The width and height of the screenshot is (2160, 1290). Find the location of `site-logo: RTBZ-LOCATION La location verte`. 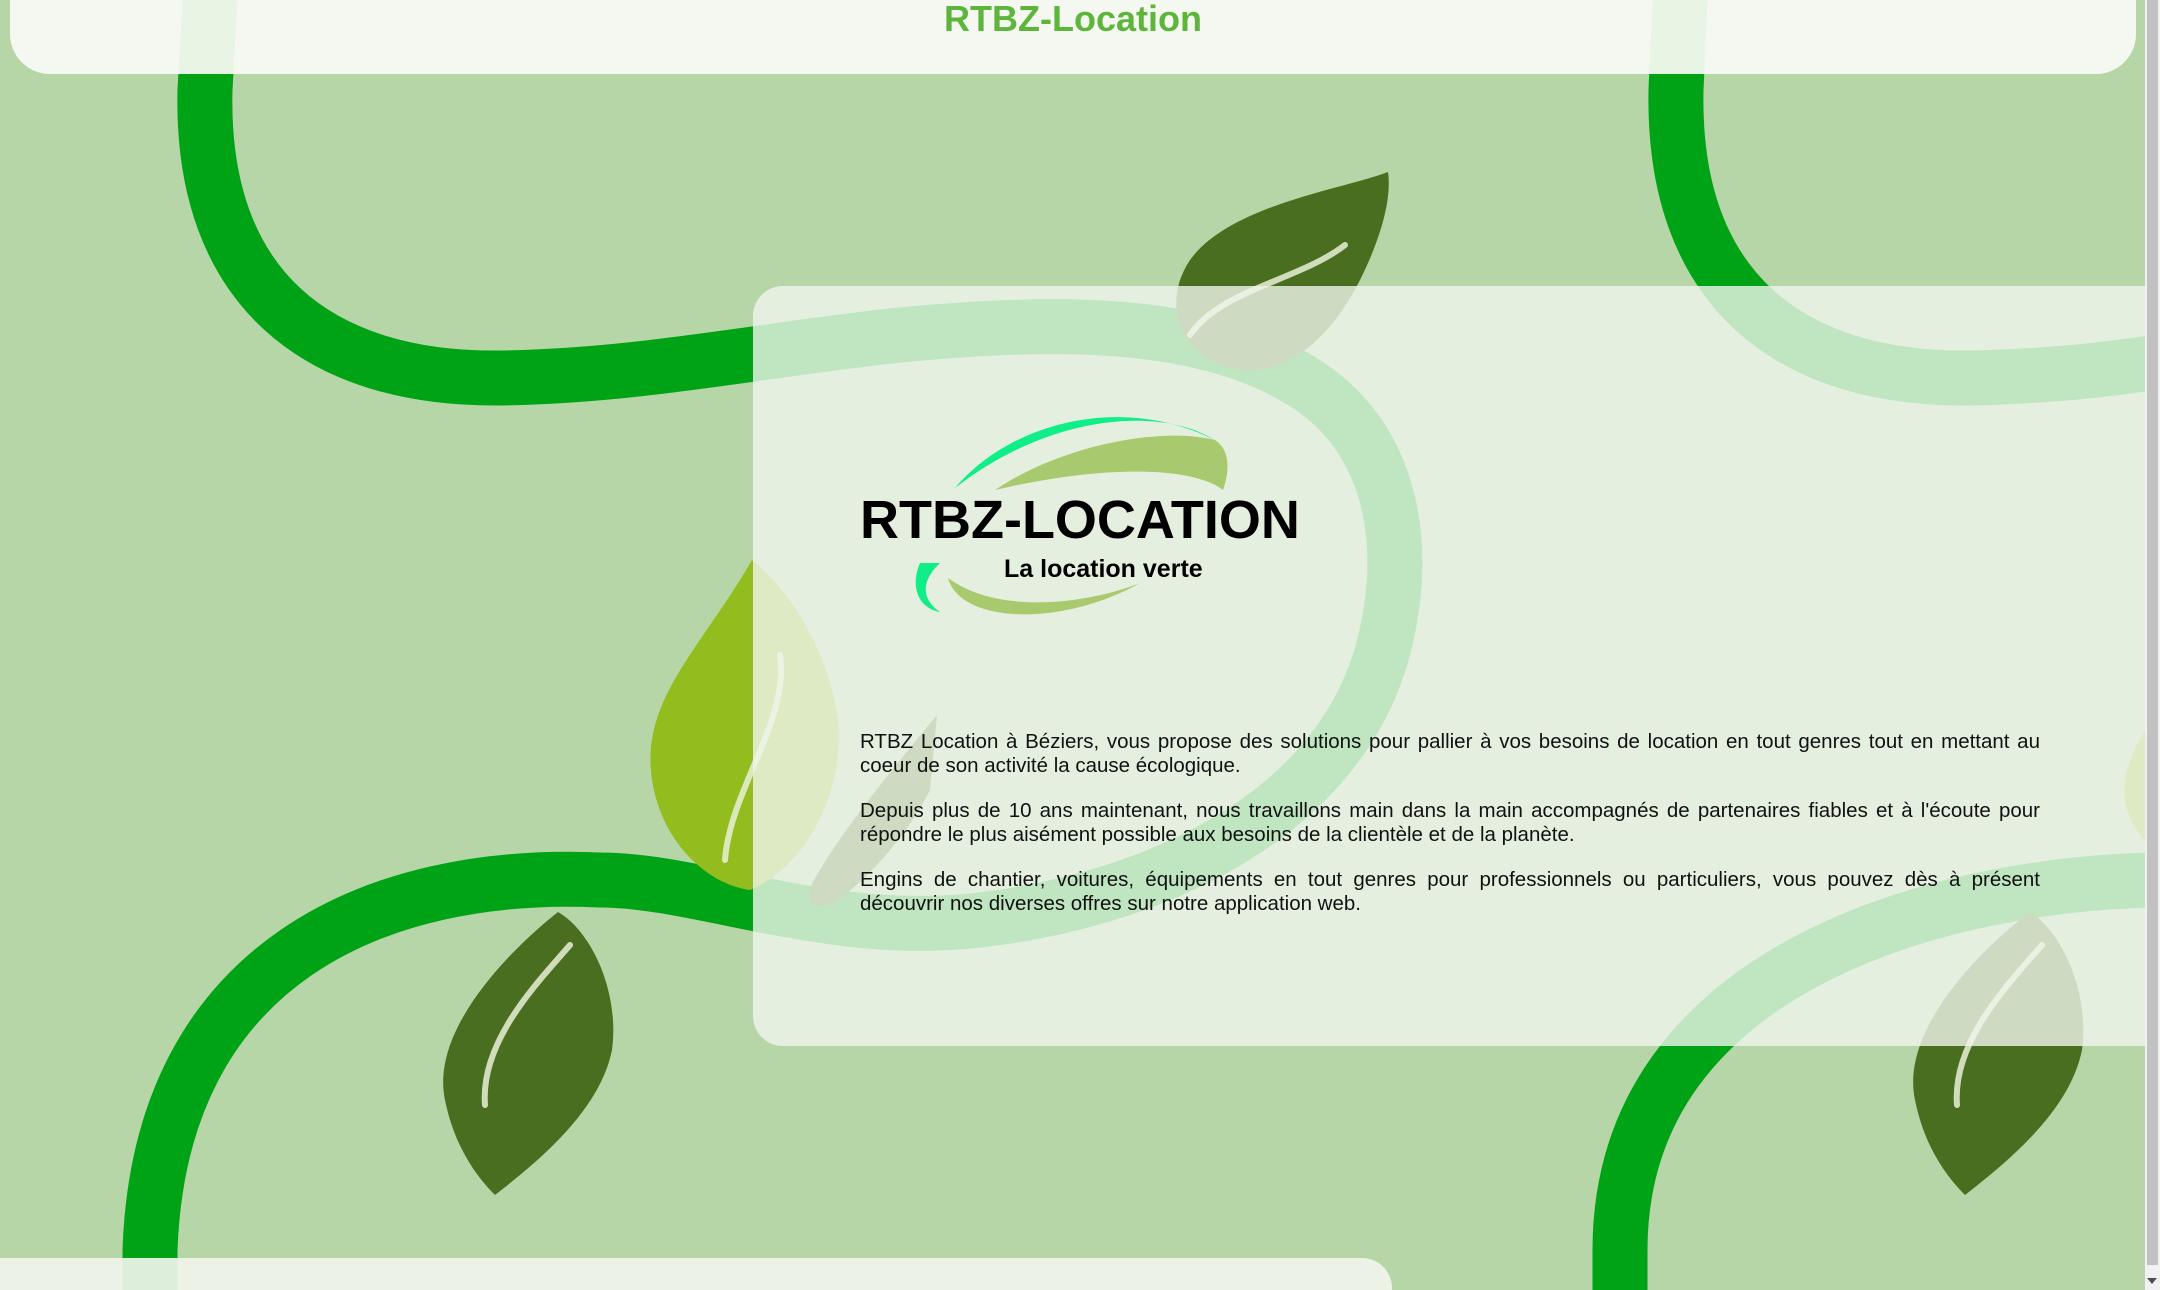

site-logo: RTBZ-LOCATION La location verte is located at coordinates (1080, 513).